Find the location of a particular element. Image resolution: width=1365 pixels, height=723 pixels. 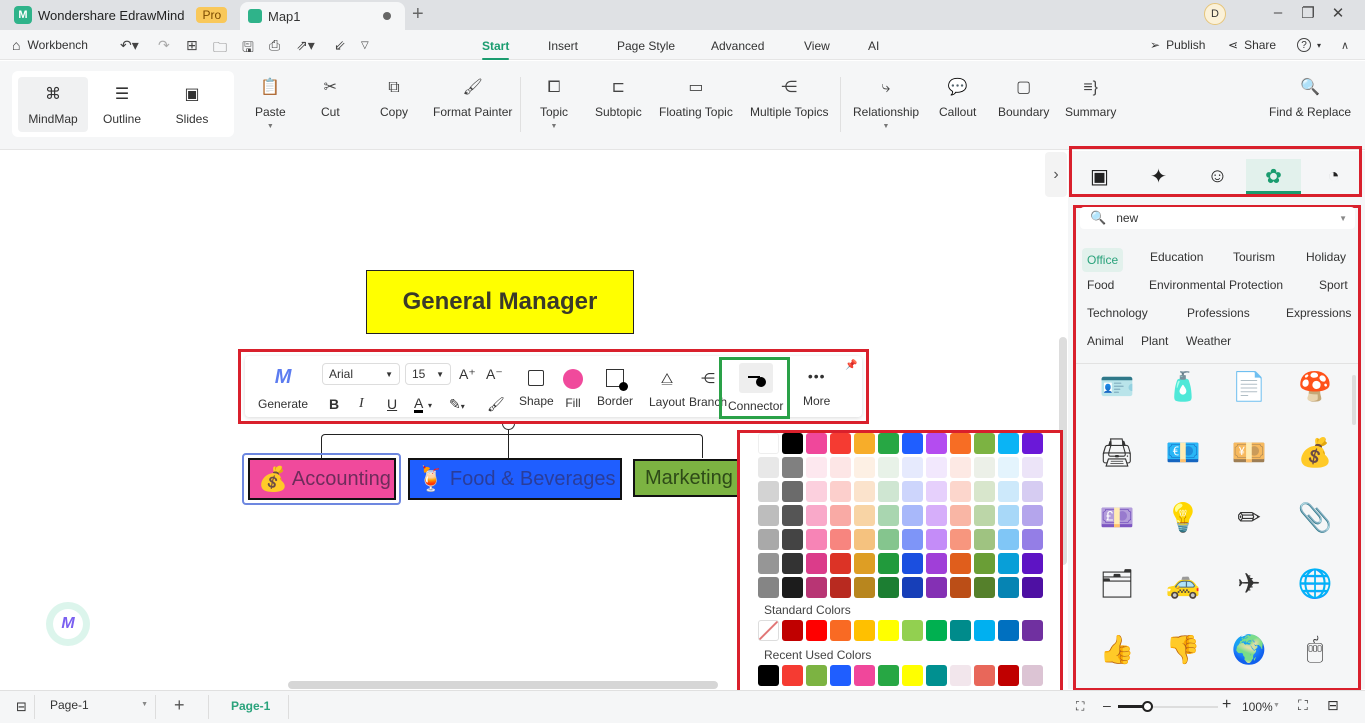

pin-icon: 📌 is located at coordinates (851, 365).